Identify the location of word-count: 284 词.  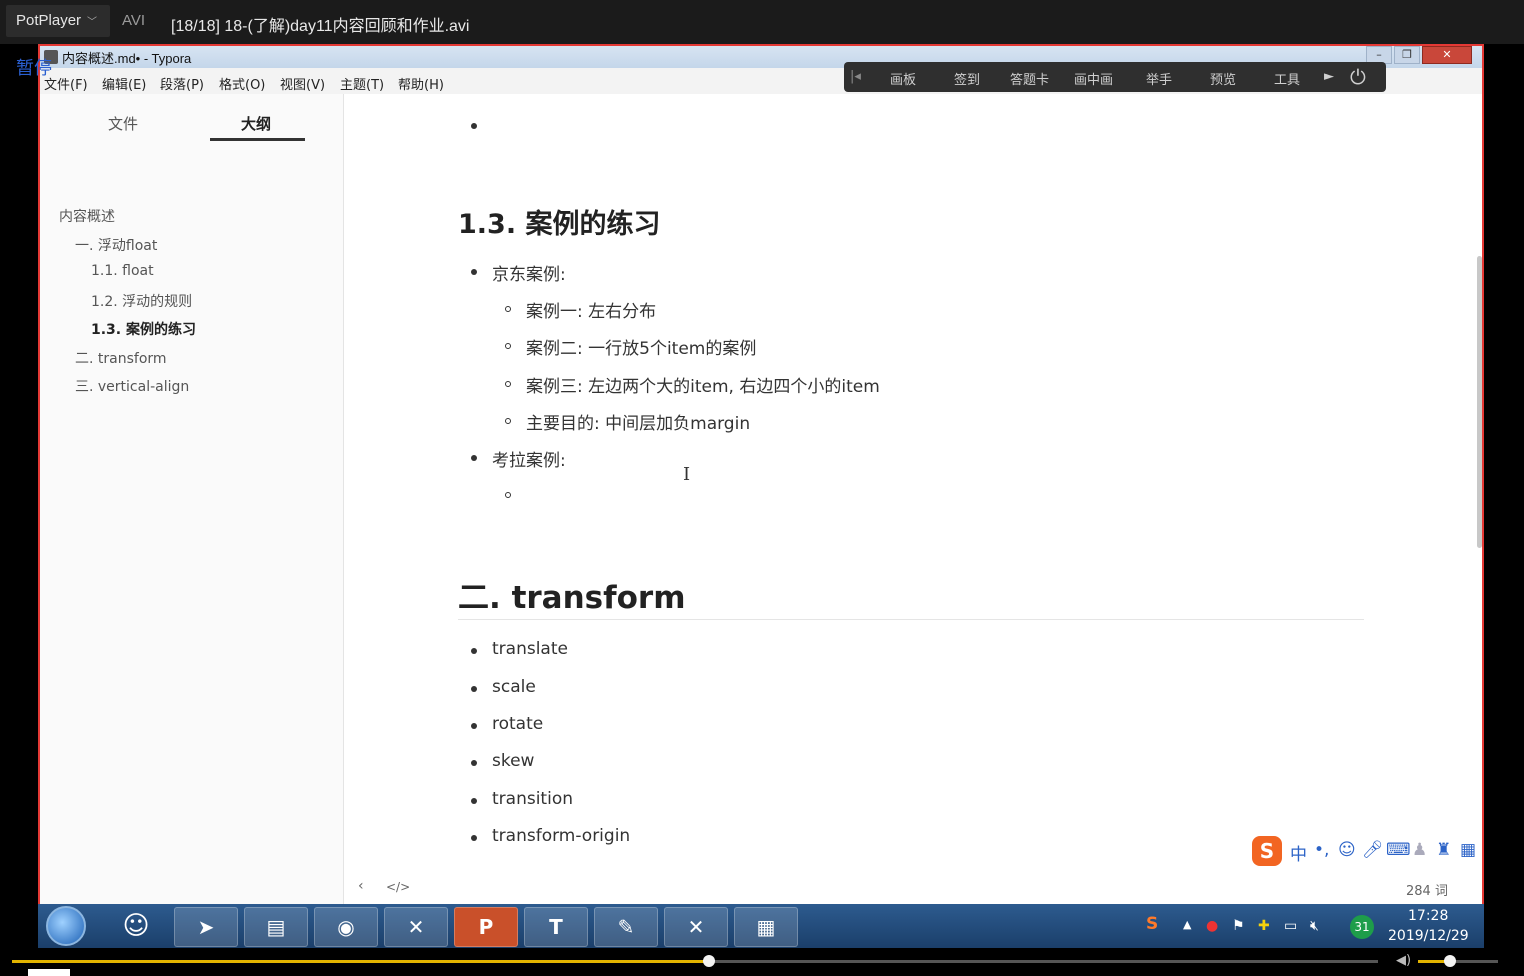
(1427, 889).